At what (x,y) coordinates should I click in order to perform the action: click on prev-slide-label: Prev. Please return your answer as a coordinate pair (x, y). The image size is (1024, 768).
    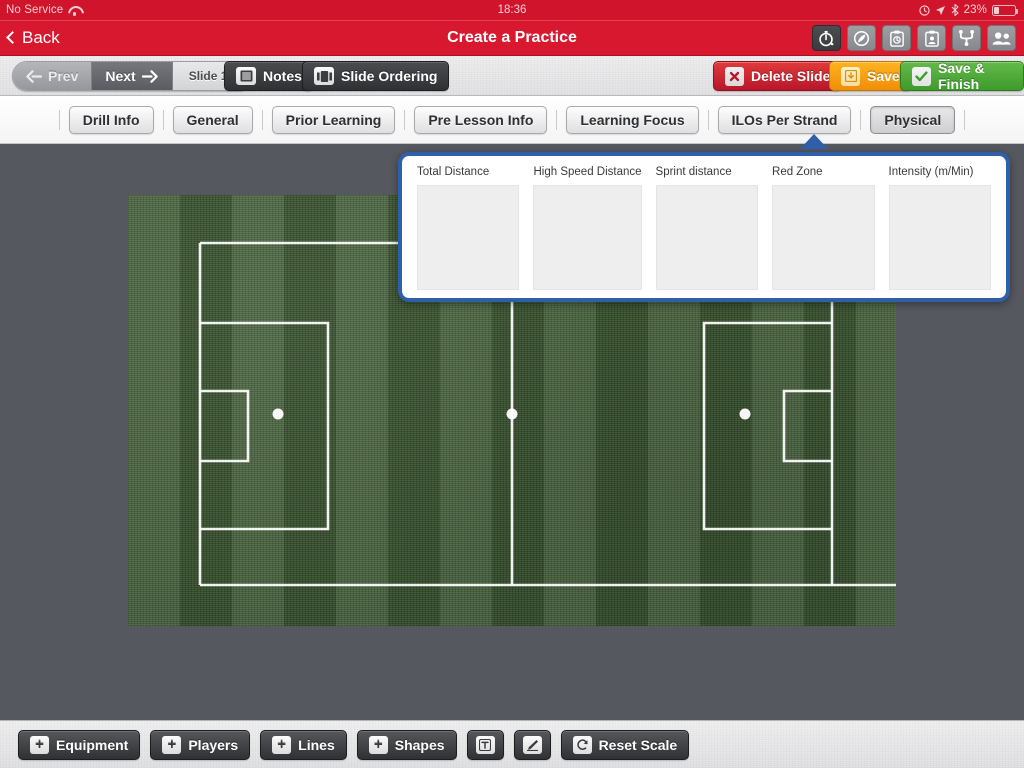
    Looking at the image, I should click on (63, 76).